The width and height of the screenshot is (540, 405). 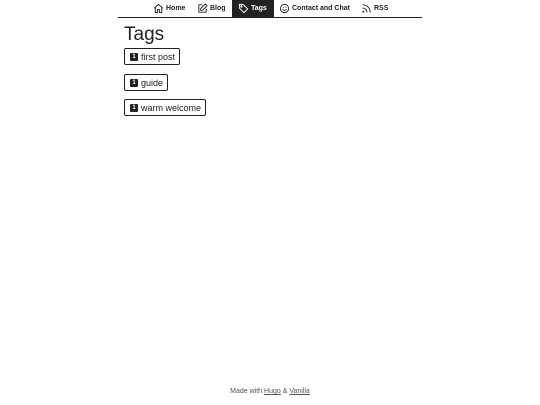 I want to click on tag-label: warm welcome, so click(x=171, y=107).